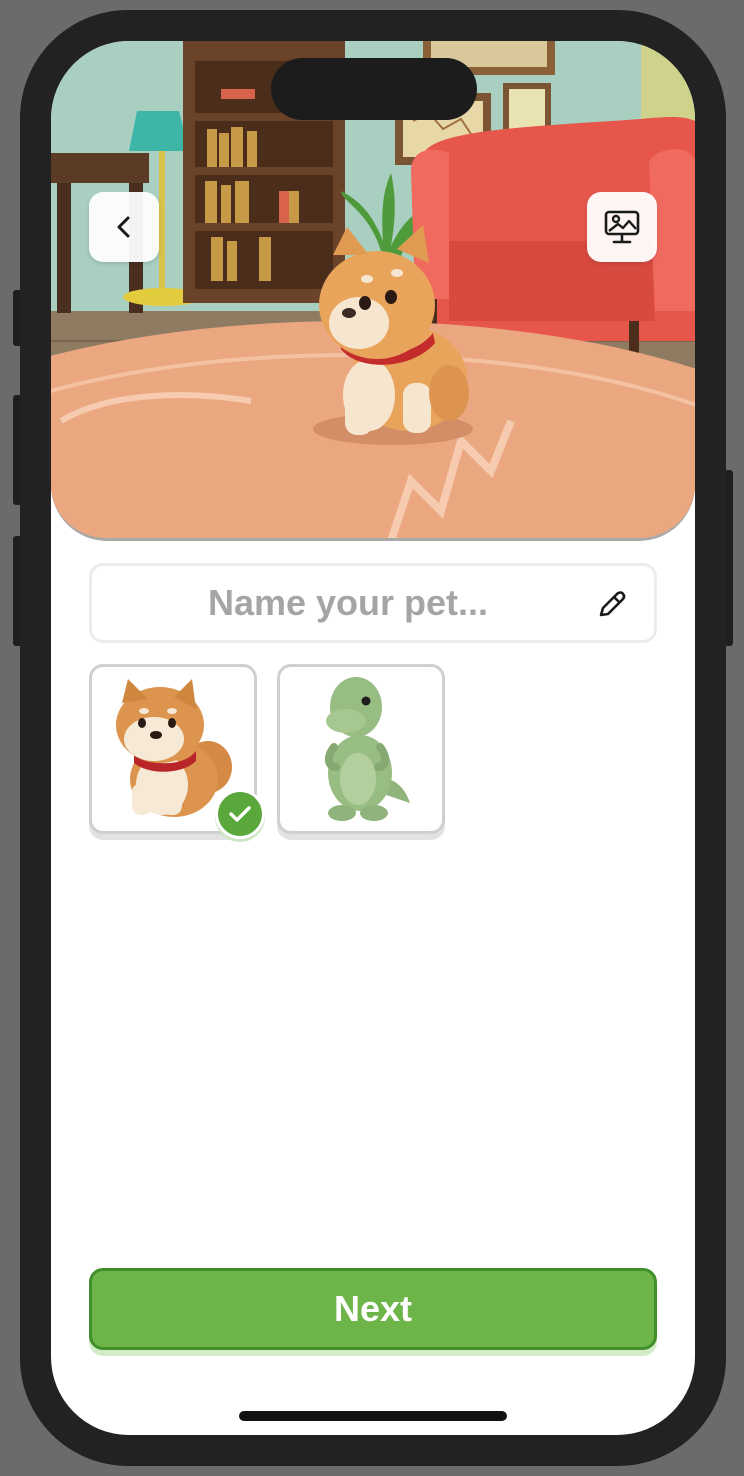  Describe the element at coordinates (374, 89) in the screenshot. I see `dynamic-island` at that location.